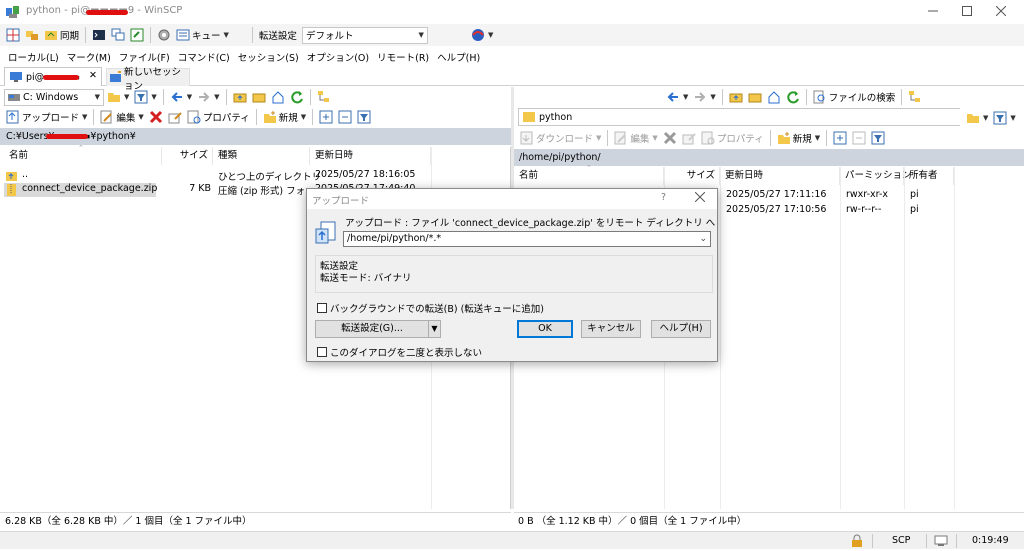 Image resolution: width=1024 pixels, height=551 pixels. I want to click on remote-back-button: ▼, so click(677, 97).